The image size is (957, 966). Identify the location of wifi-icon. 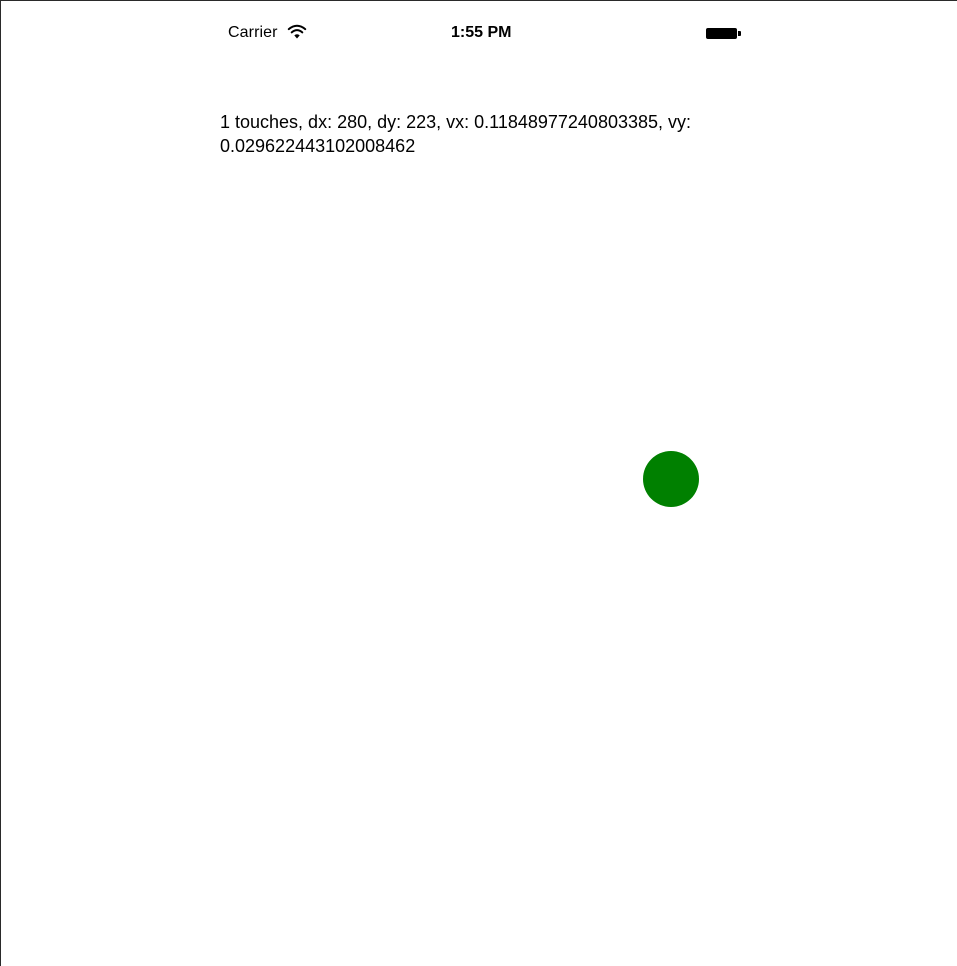
(297, 32).